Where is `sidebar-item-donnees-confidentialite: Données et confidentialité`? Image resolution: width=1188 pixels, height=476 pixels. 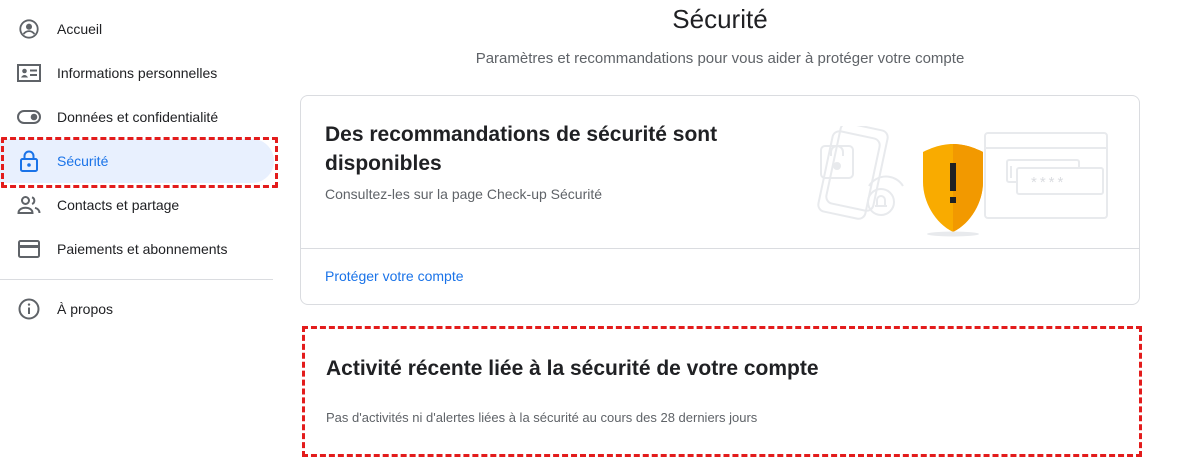 sidebar-item-donnees-confidentialite: Données et confidentialité is located at coordinates (137, 117).